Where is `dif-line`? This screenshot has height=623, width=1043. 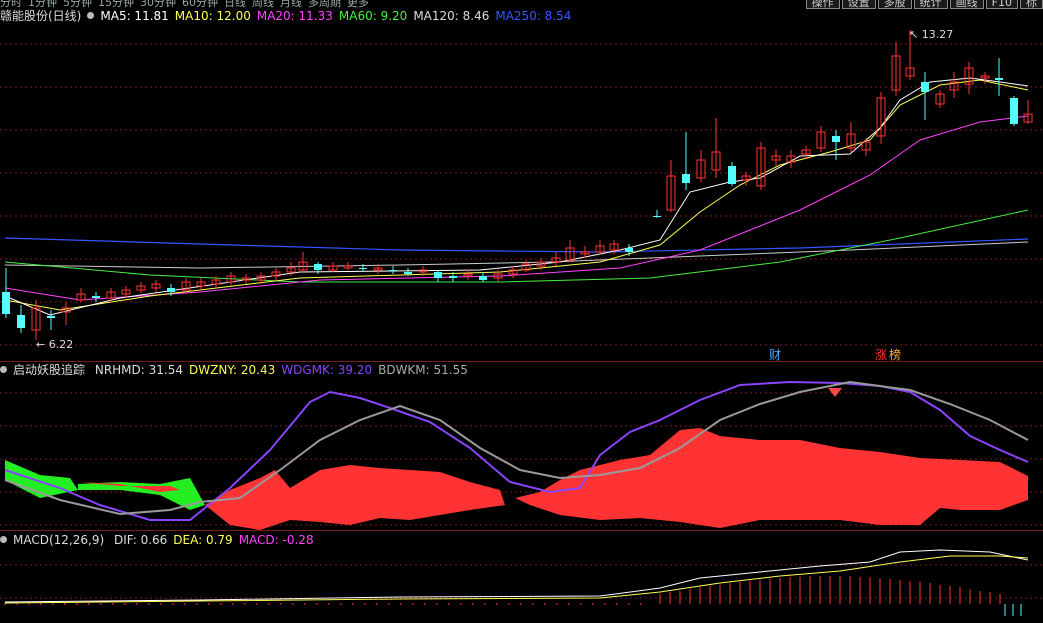 dif-line is located at coordinates (516, 576).